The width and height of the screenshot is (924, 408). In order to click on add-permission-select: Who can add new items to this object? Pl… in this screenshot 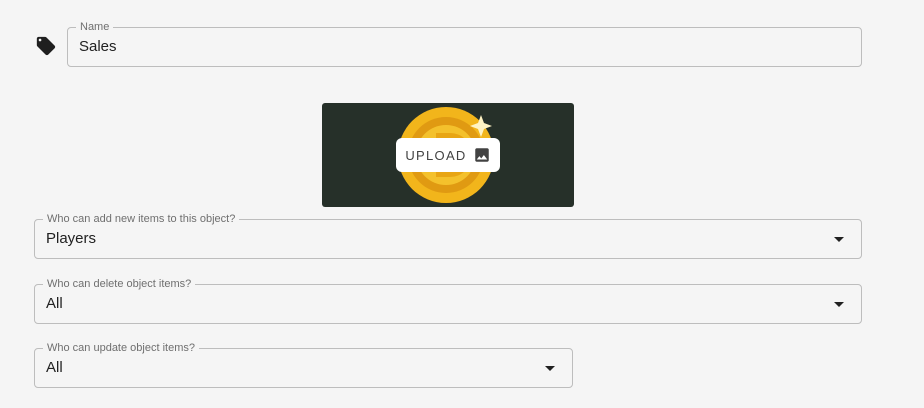, I will do `click(448, 235)`.